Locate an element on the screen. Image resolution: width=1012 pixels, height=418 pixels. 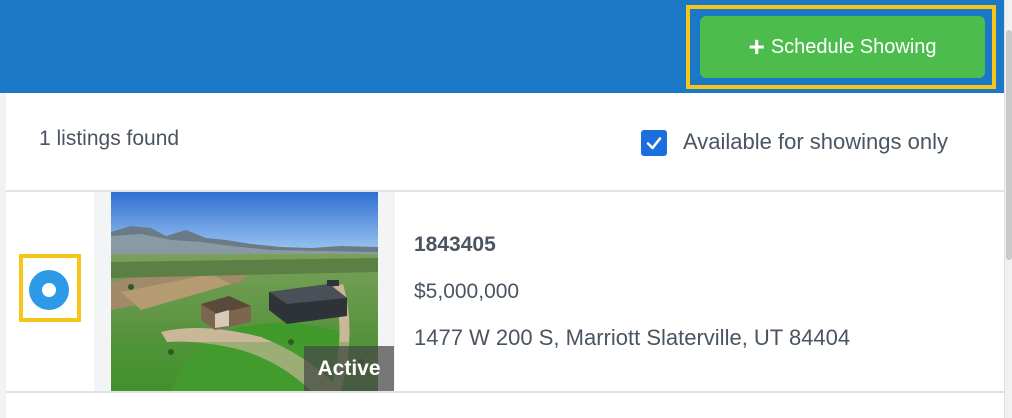
available-for-showings-checkbox is located at coordinates (654, 143).